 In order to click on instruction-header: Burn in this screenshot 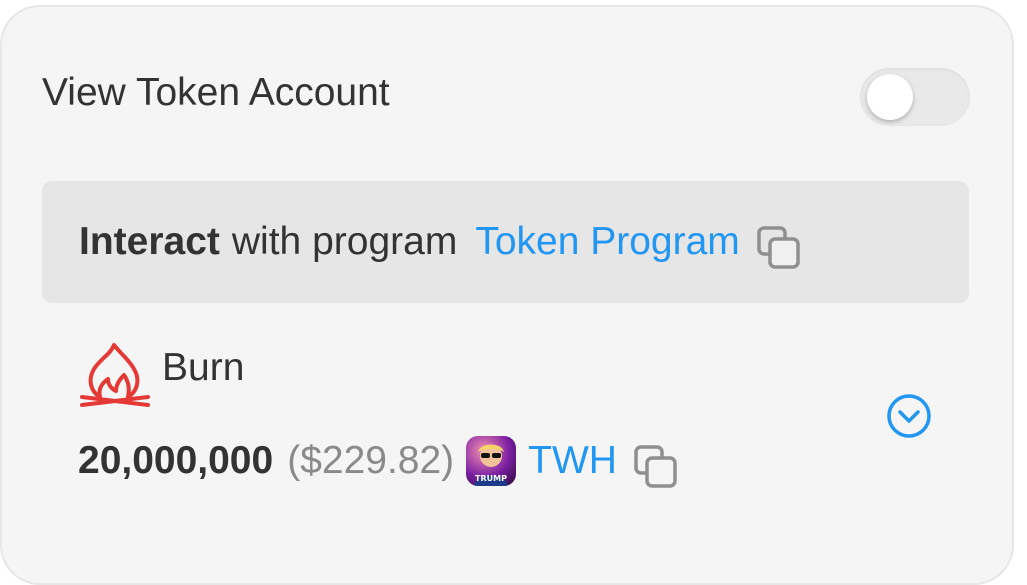, I will do `click(161, 376)`.